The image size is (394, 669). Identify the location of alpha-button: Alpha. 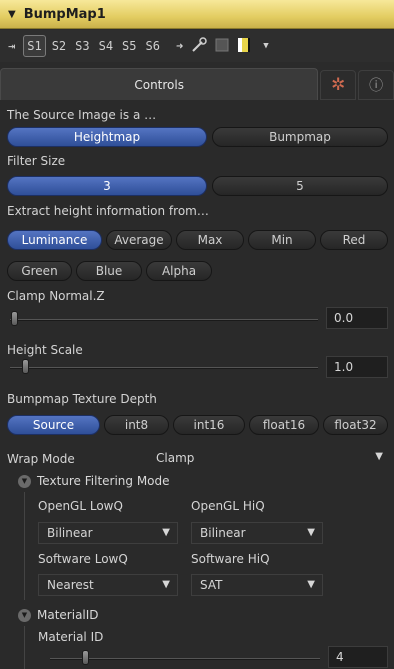
(179, 271).